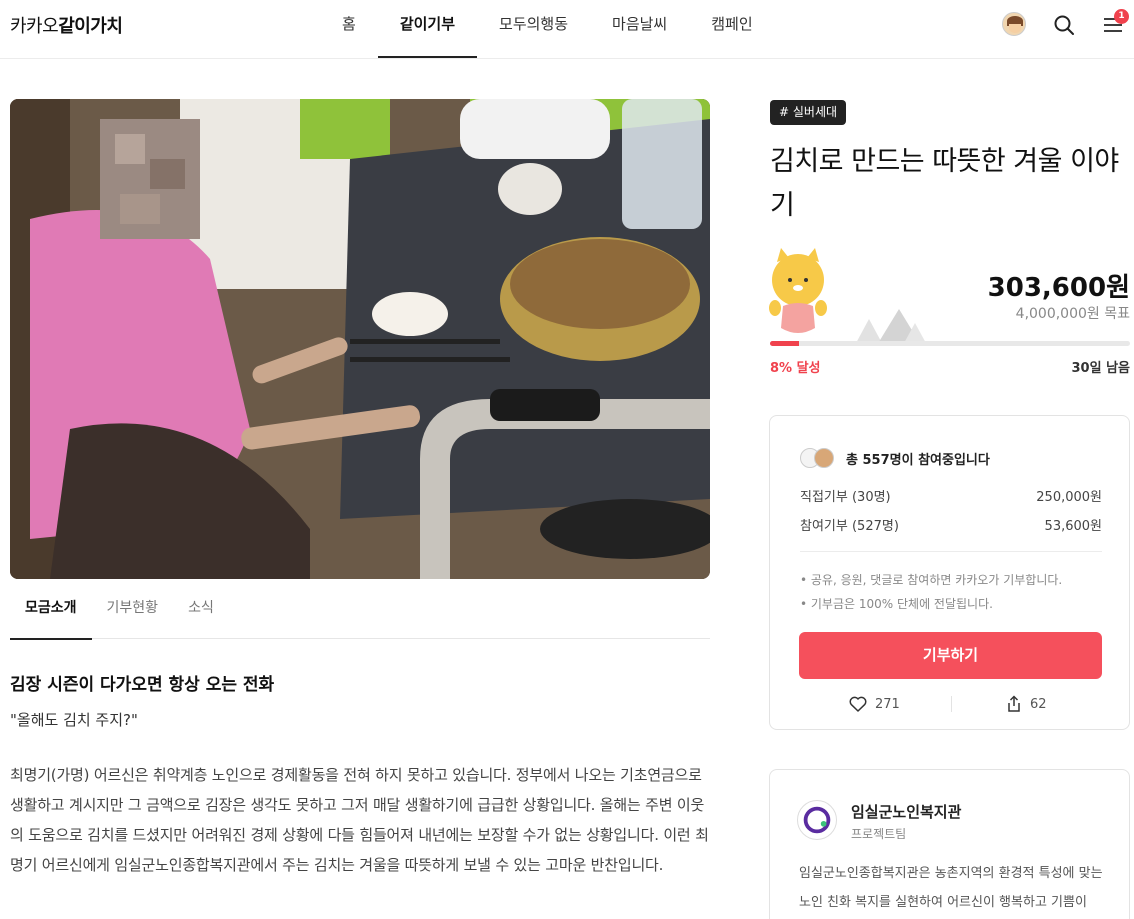  Describe the element at coordinates (891, 327) in the screenshot. I see `mountains-icon` at that location.